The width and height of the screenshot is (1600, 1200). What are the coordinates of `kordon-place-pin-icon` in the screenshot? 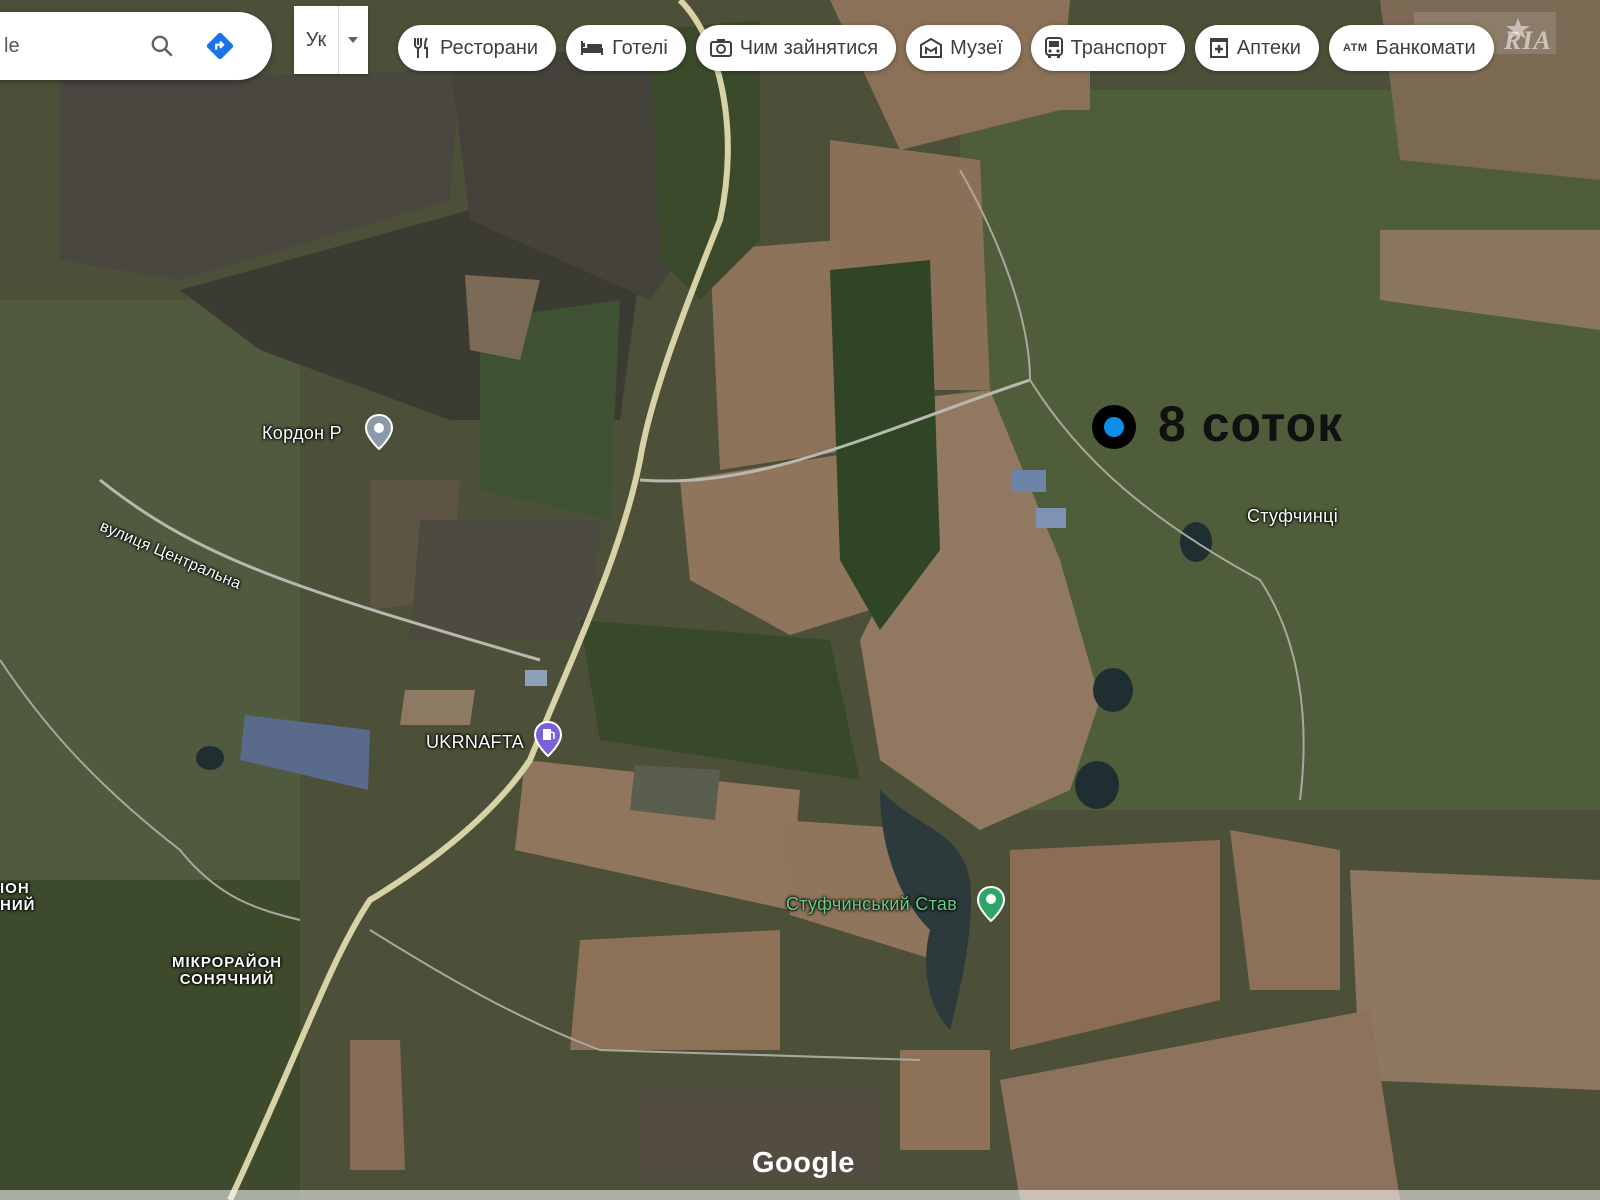 It's located at (379, 432).